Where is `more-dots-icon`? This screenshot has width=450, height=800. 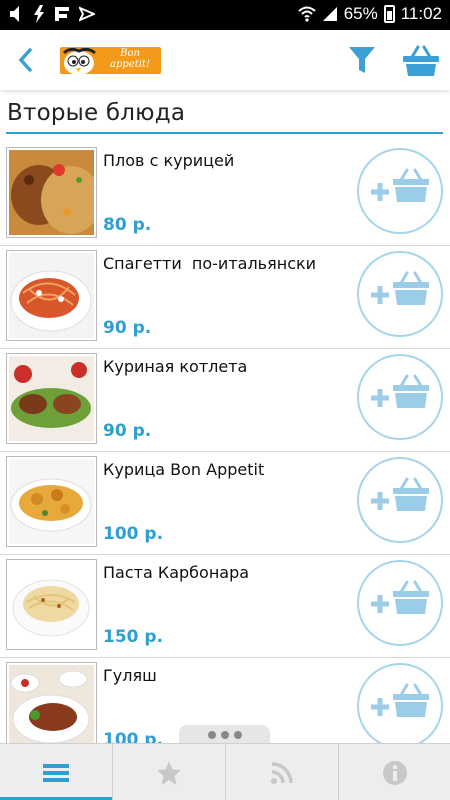 more-dots-icon is located at coordinates (224, 735).